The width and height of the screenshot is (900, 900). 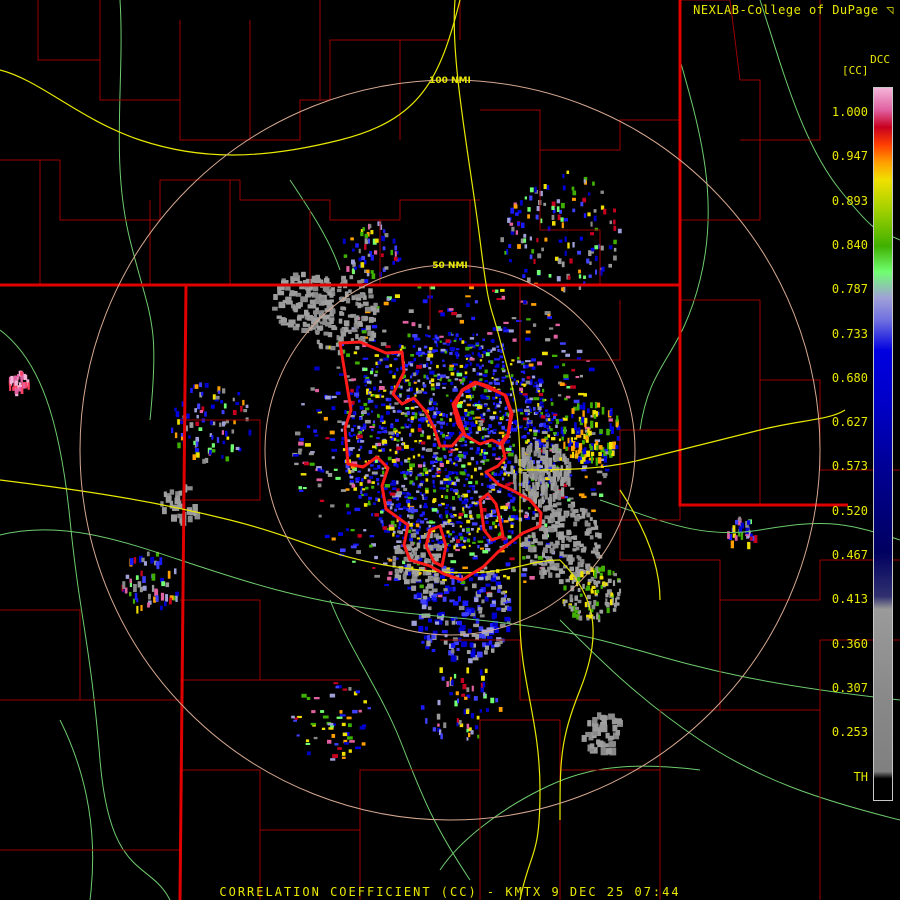 I want to click on nexlab-credit-link: NEXLAB-College of DuPage ◹, so click(x=793, y=10).